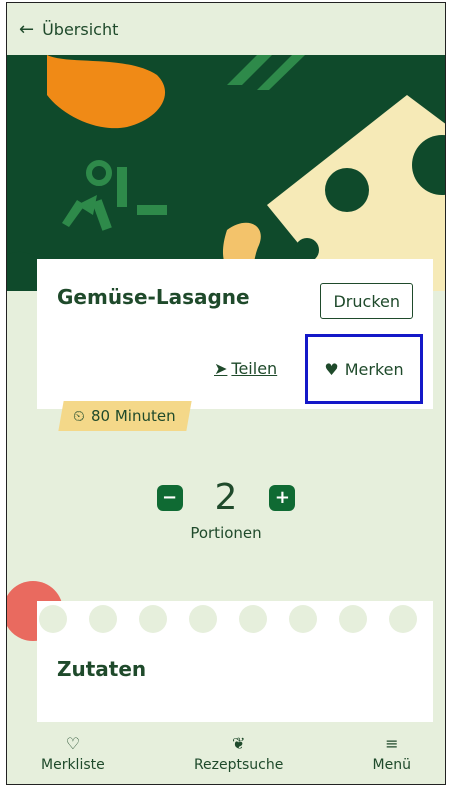  I want to click on send-icon: ➤, so click(221, 368).